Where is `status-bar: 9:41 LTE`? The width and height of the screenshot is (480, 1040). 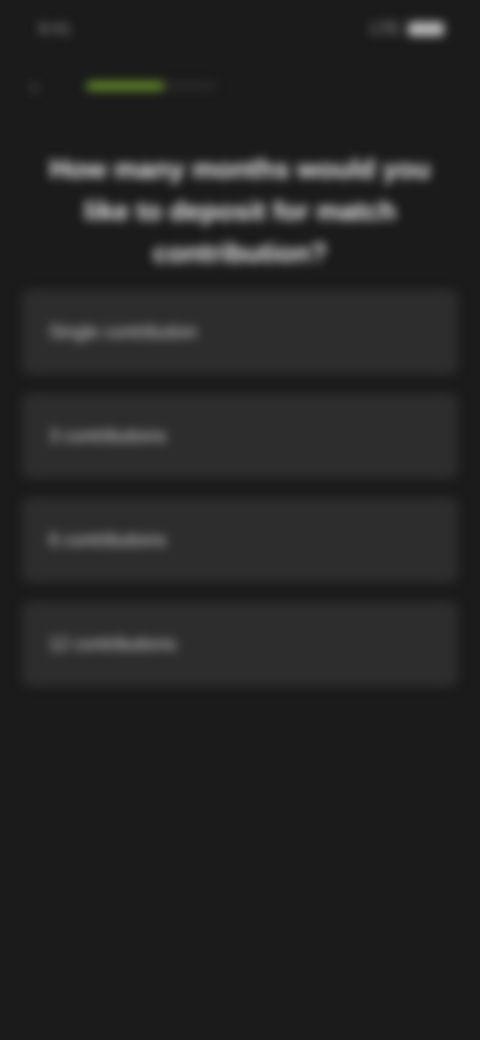 status-bar: 9:41 LTE is located at coordinates (240, 29).